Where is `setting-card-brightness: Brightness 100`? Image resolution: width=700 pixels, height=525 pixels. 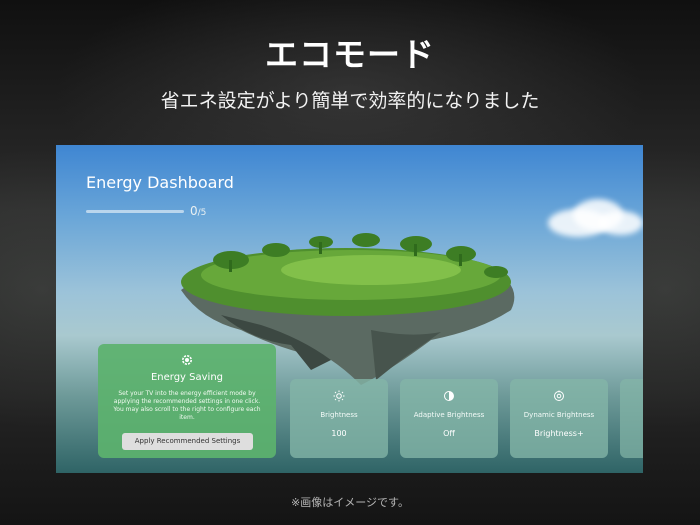 setting-card-brightness: Brightness 100 is located at coordinates (339, 418).